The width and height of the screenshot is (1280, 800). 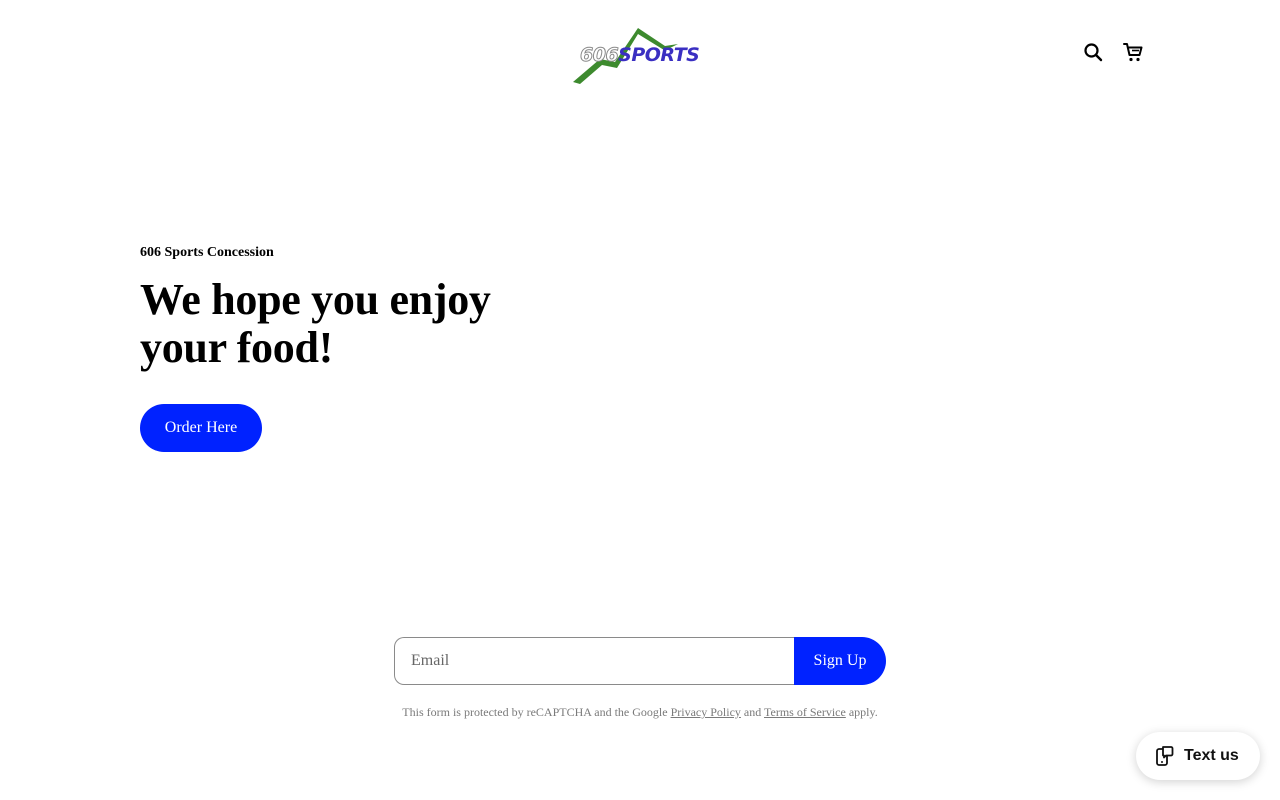 I want to click on chat-phone-icon, so click(x=1165, y=756).